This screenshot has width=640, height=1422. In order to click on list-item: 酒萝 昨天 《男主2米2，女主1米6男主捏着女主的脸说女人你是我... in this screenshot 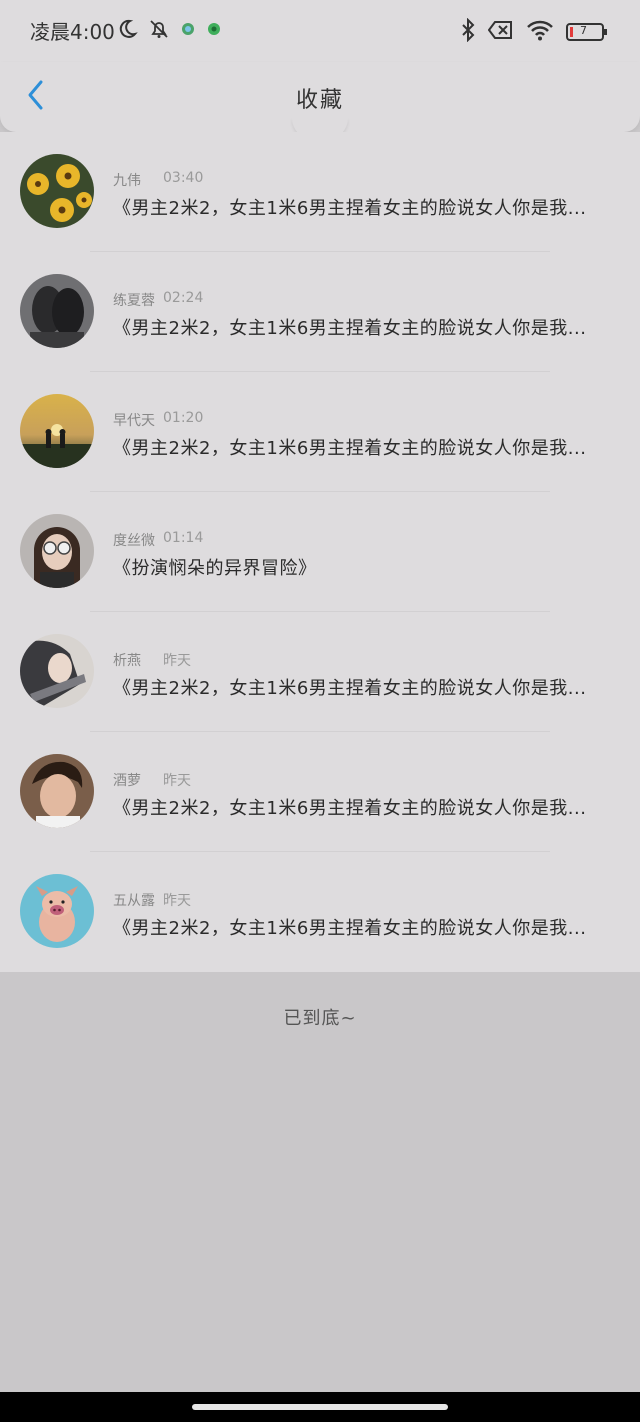, I will do `click(320, 792)`.